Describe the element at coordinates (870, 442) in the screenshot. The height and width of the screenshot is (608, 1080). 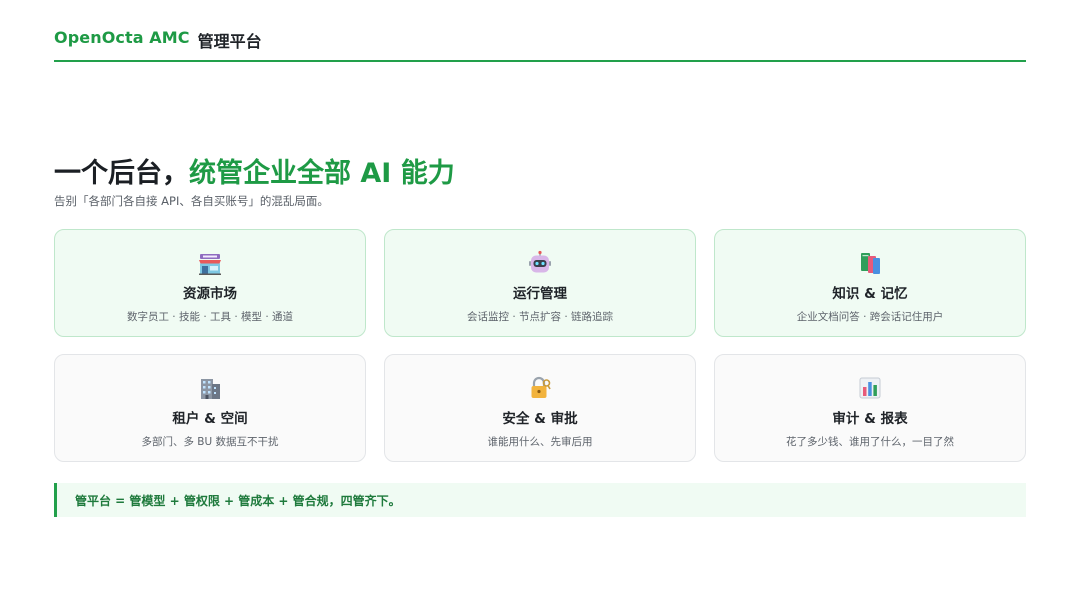
I see `card-desc: 花了多少钱、谁用了什么，一目了然` at that location.